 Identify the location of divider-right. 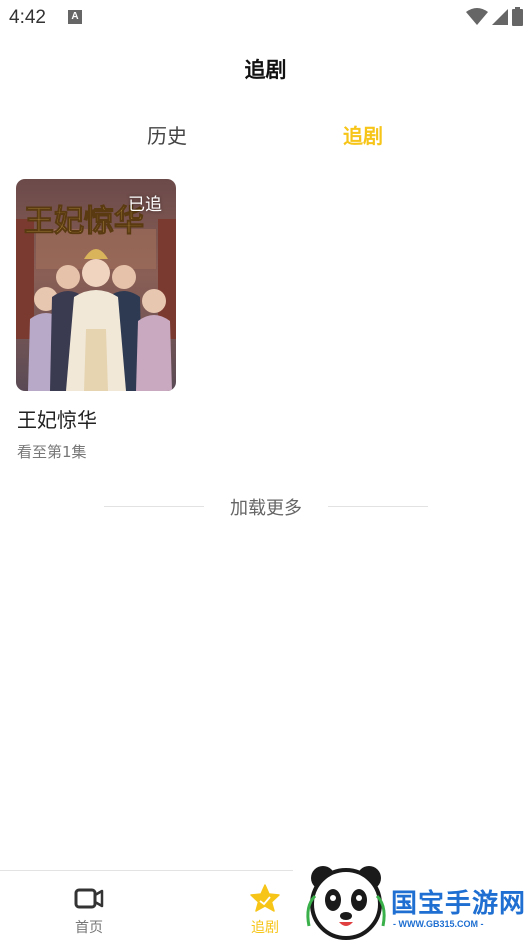
(378, 506).